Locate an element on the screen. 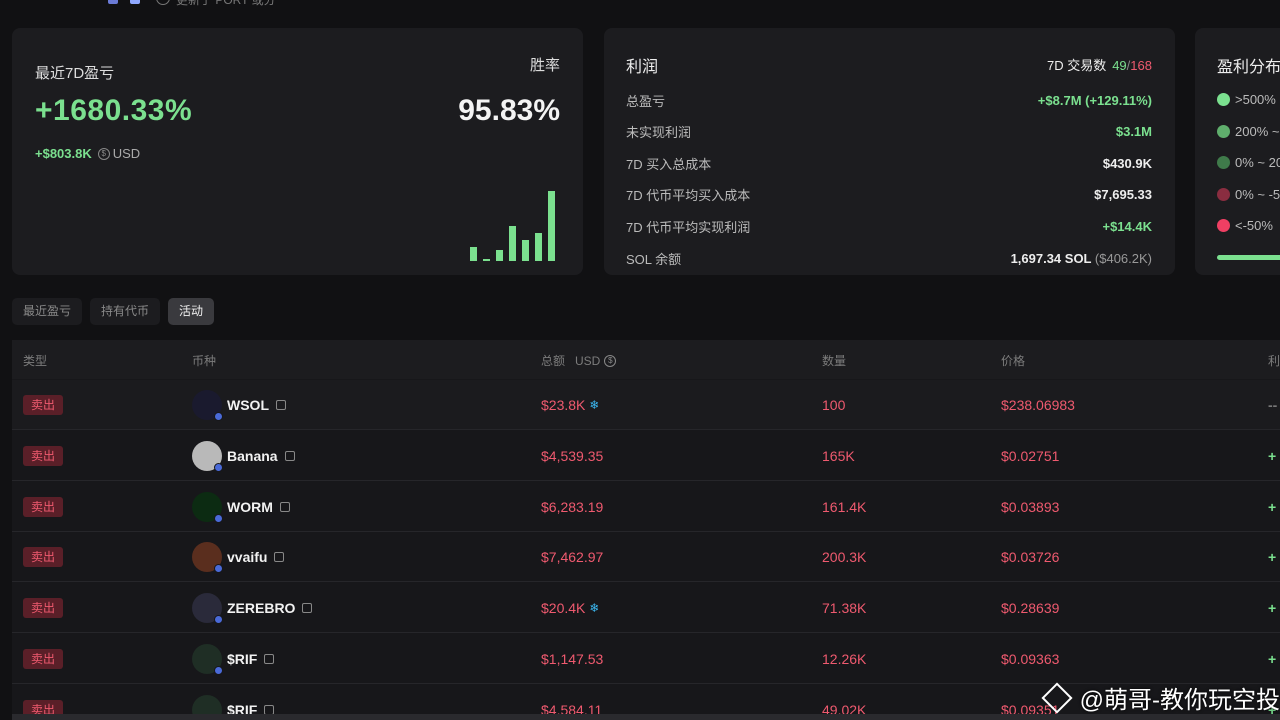  currency-toggle: $ USD is located at coordinates (119, 153).